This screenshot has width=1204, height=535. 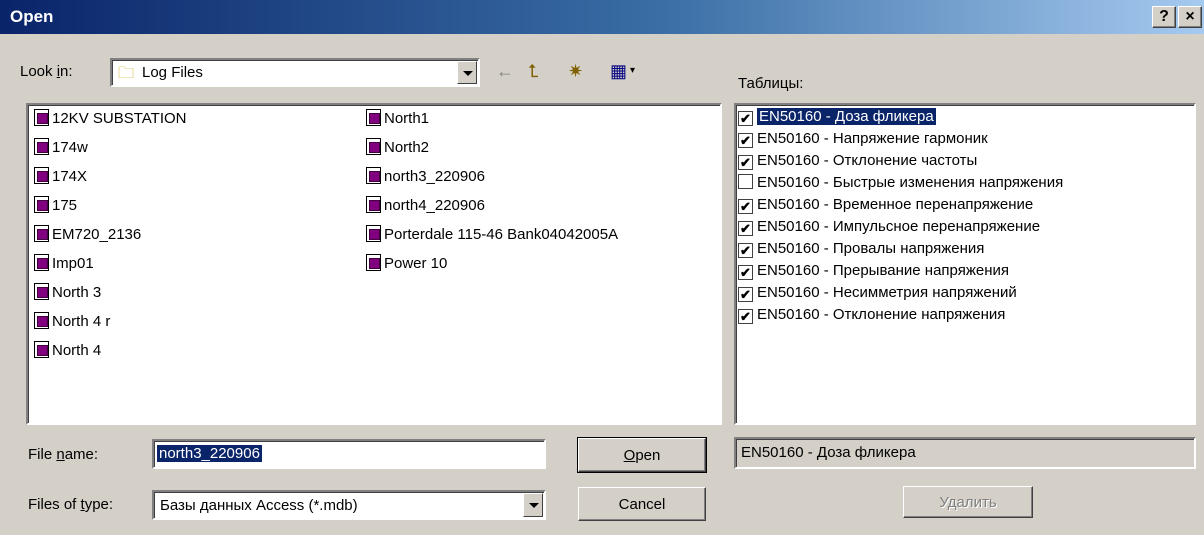 I want to click on file-item: north4_220906, so click(x=425, y=206).